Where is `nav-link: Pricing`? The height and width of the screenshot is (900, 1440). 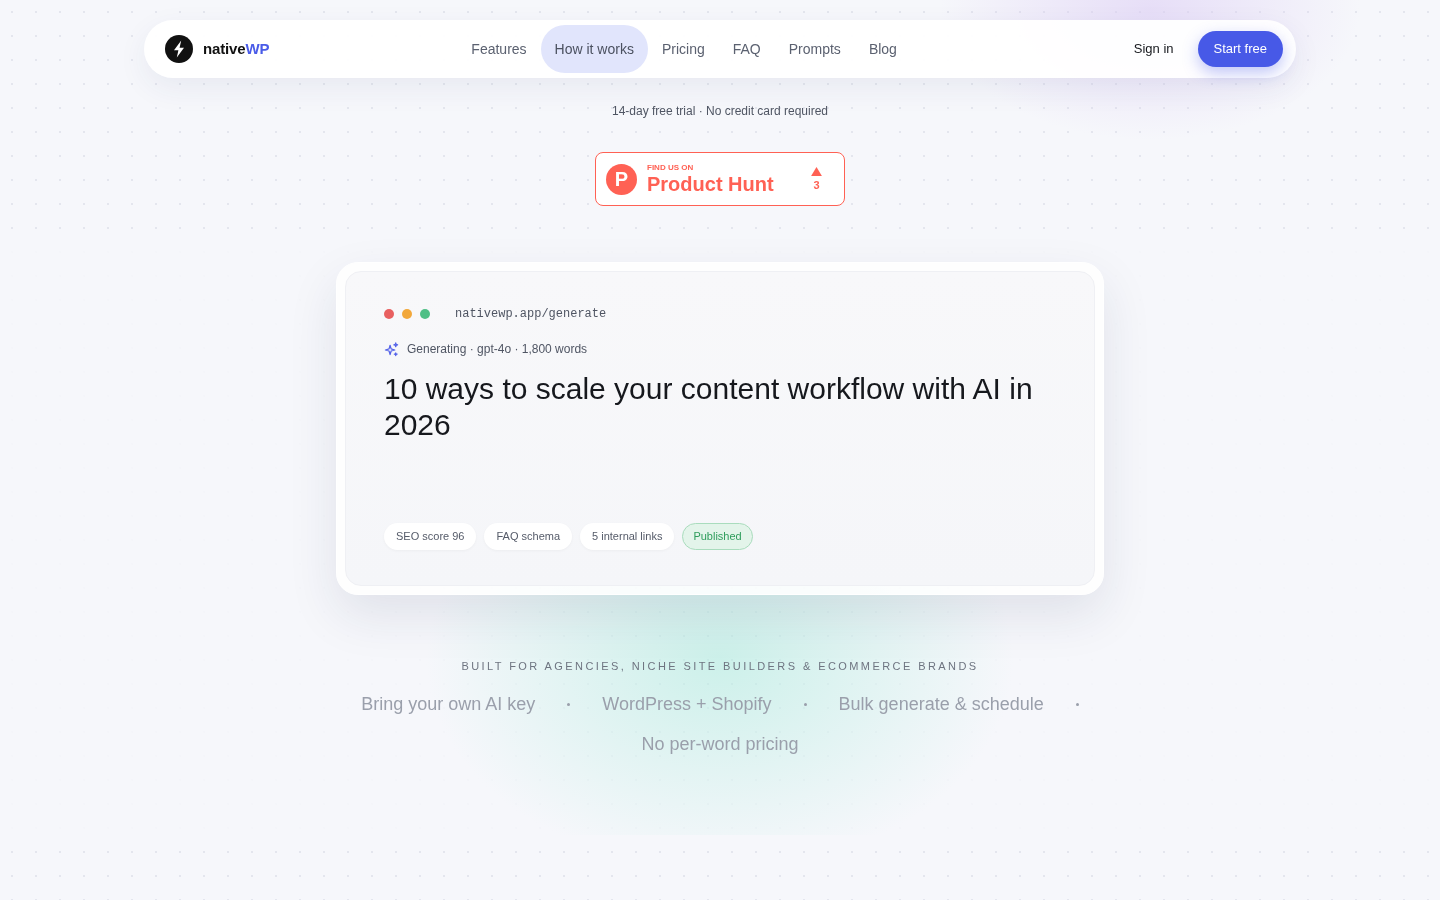 nav-link: Pricing is located at coordinates (683, 49).